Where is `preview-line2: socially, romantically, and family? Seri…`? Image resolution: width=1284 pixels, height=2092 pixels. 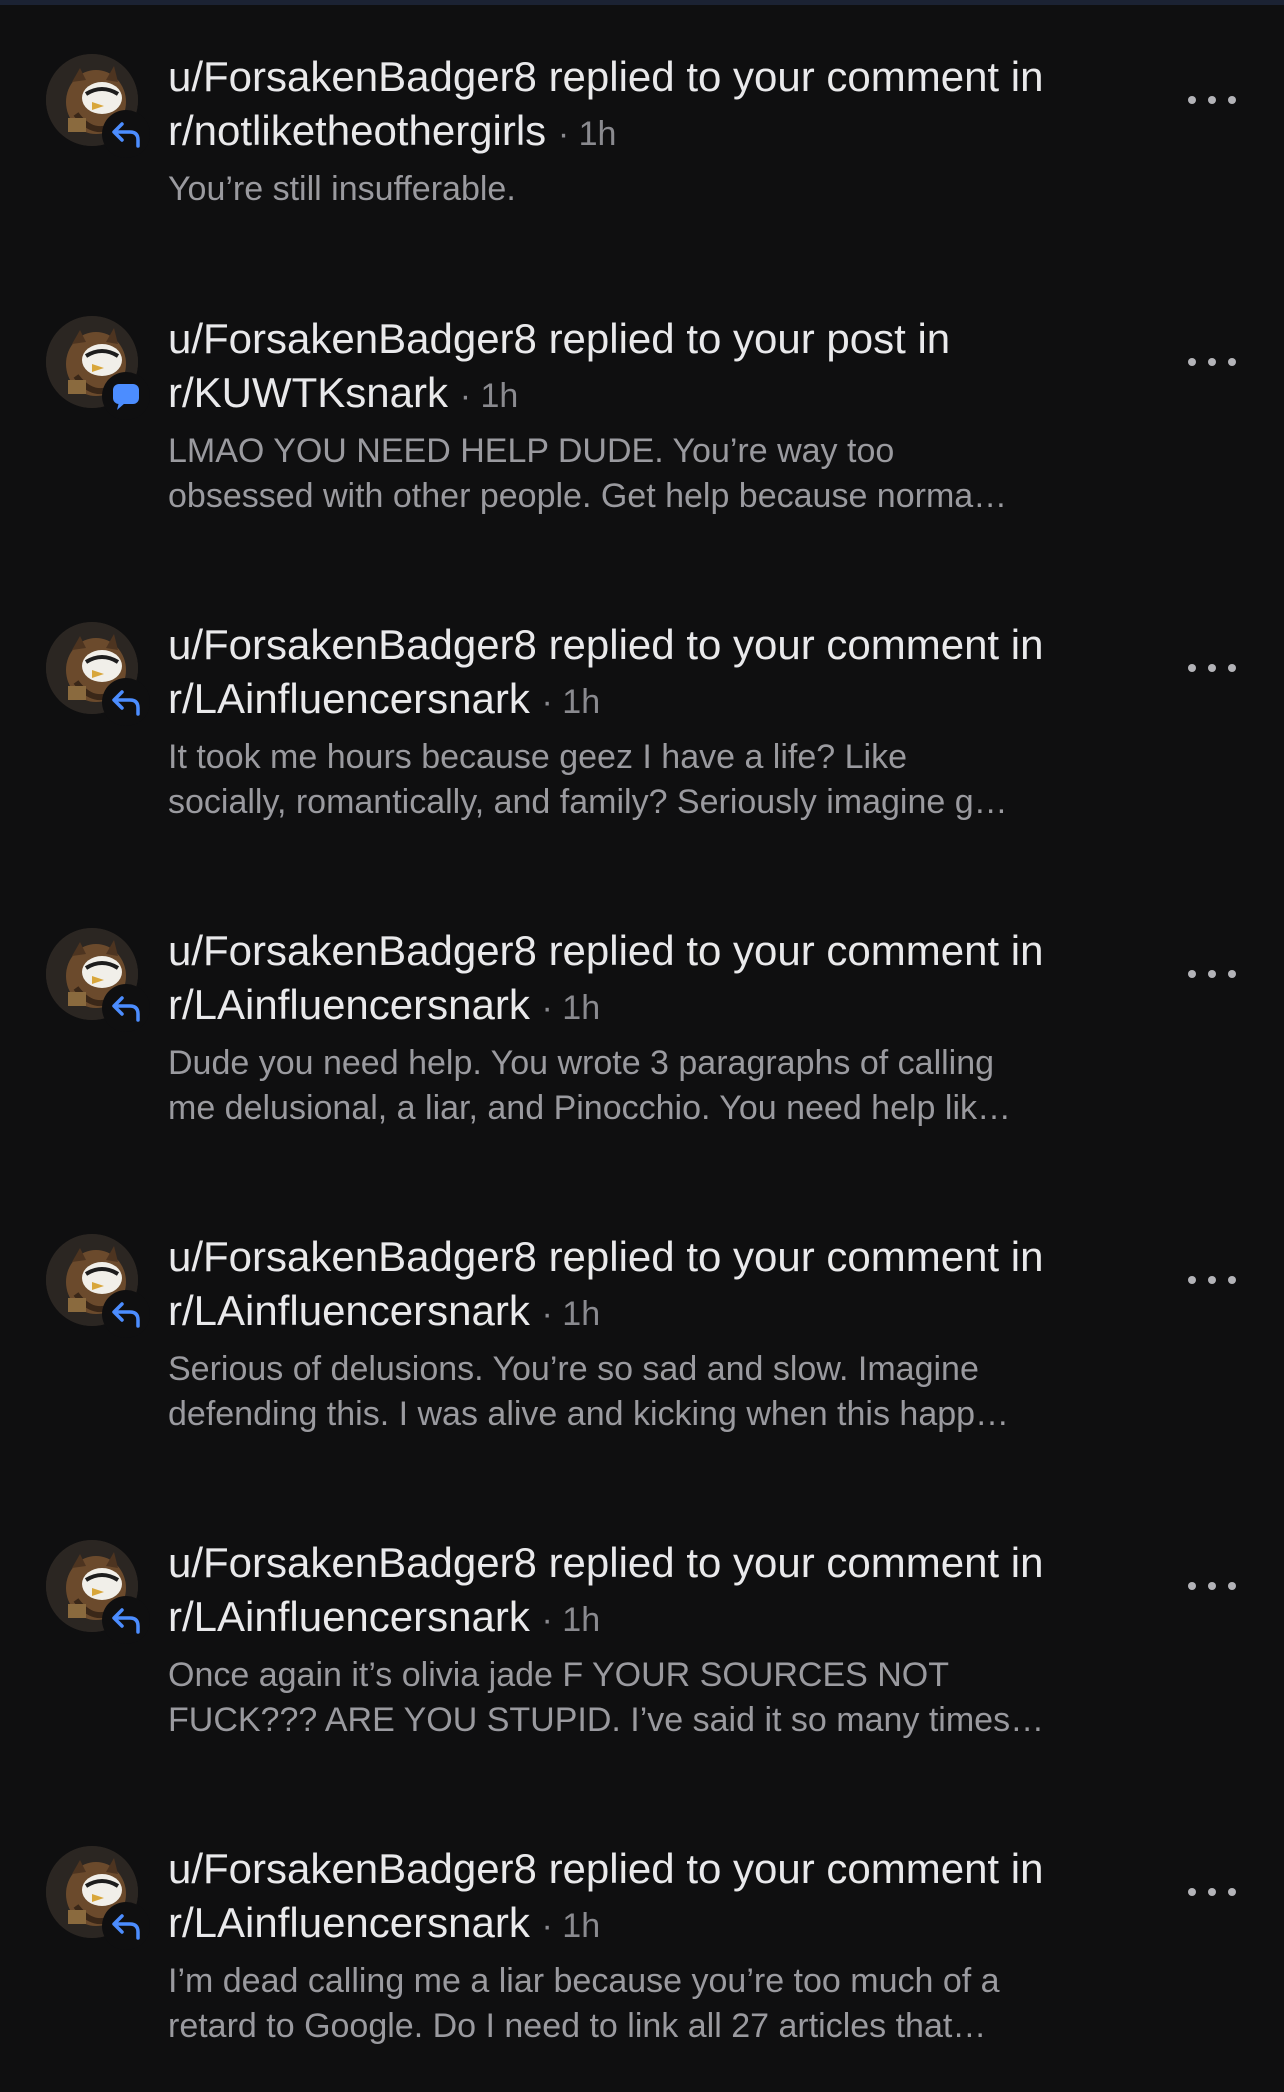
preview-line2: socially, romantically, and family? Seri… is located at coordinates (588, 802).